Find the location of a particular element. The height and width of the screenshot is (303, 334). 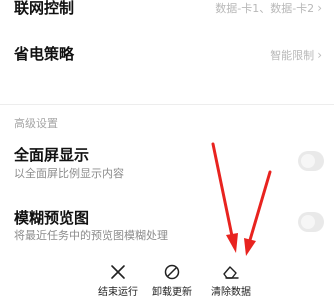

annotation-arrow-right is located at coordinates (258, 213).